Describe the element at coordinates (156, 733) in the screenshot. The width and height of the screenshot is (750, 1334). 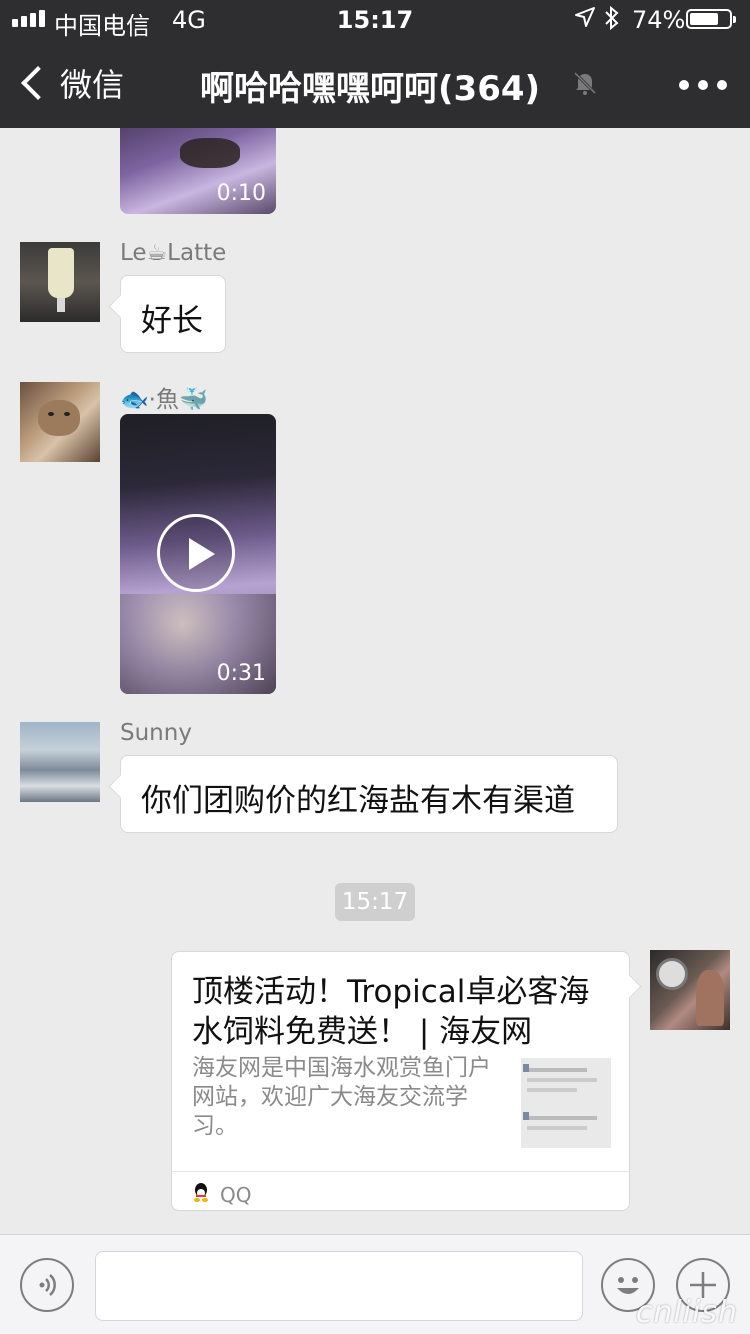
I see `sender-name: Sunny` at that location.